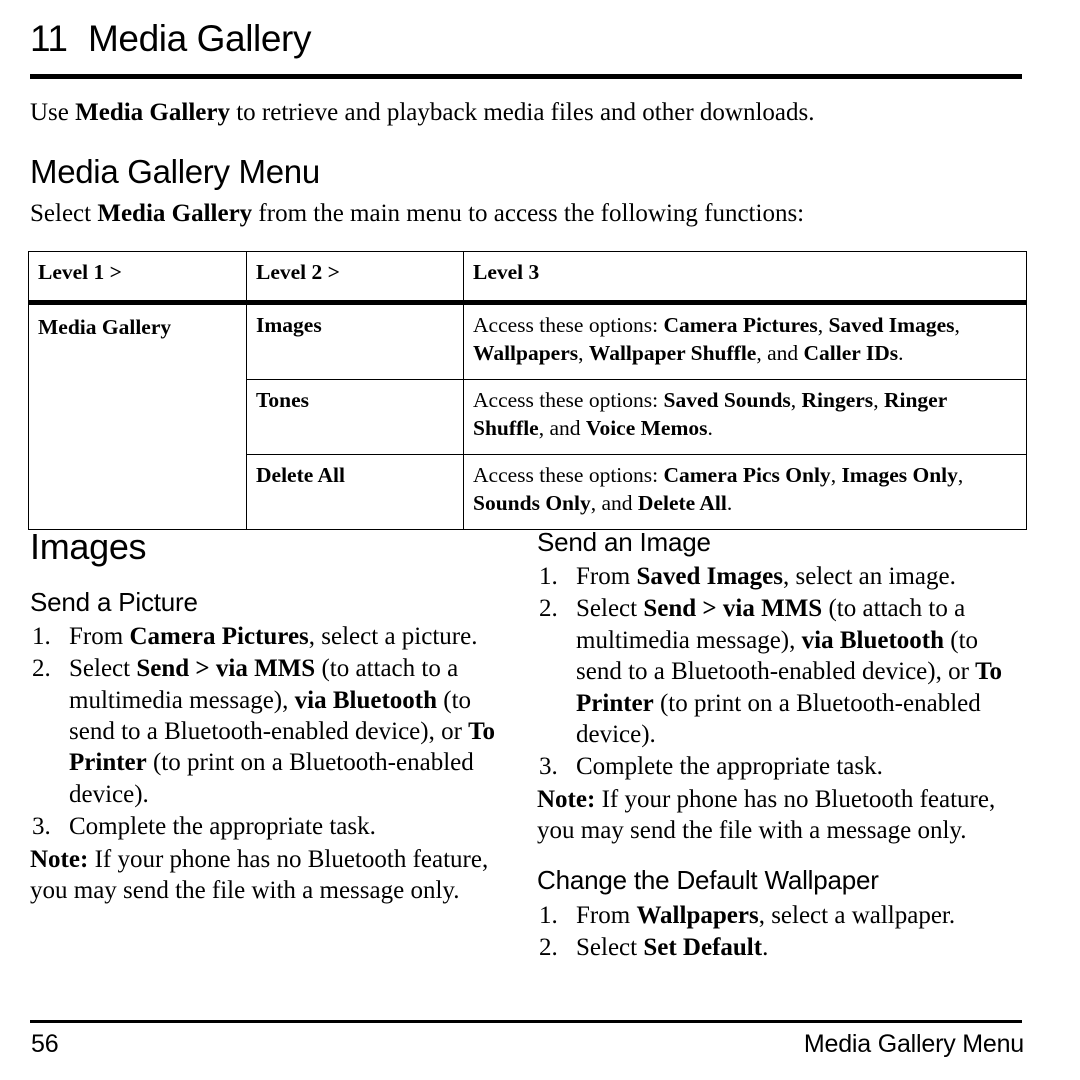  What do you see at coordinates (568, 400) in the screenshot?
I see `level3-prefix-tones: Access these options:` at bounding box center [568, 400].